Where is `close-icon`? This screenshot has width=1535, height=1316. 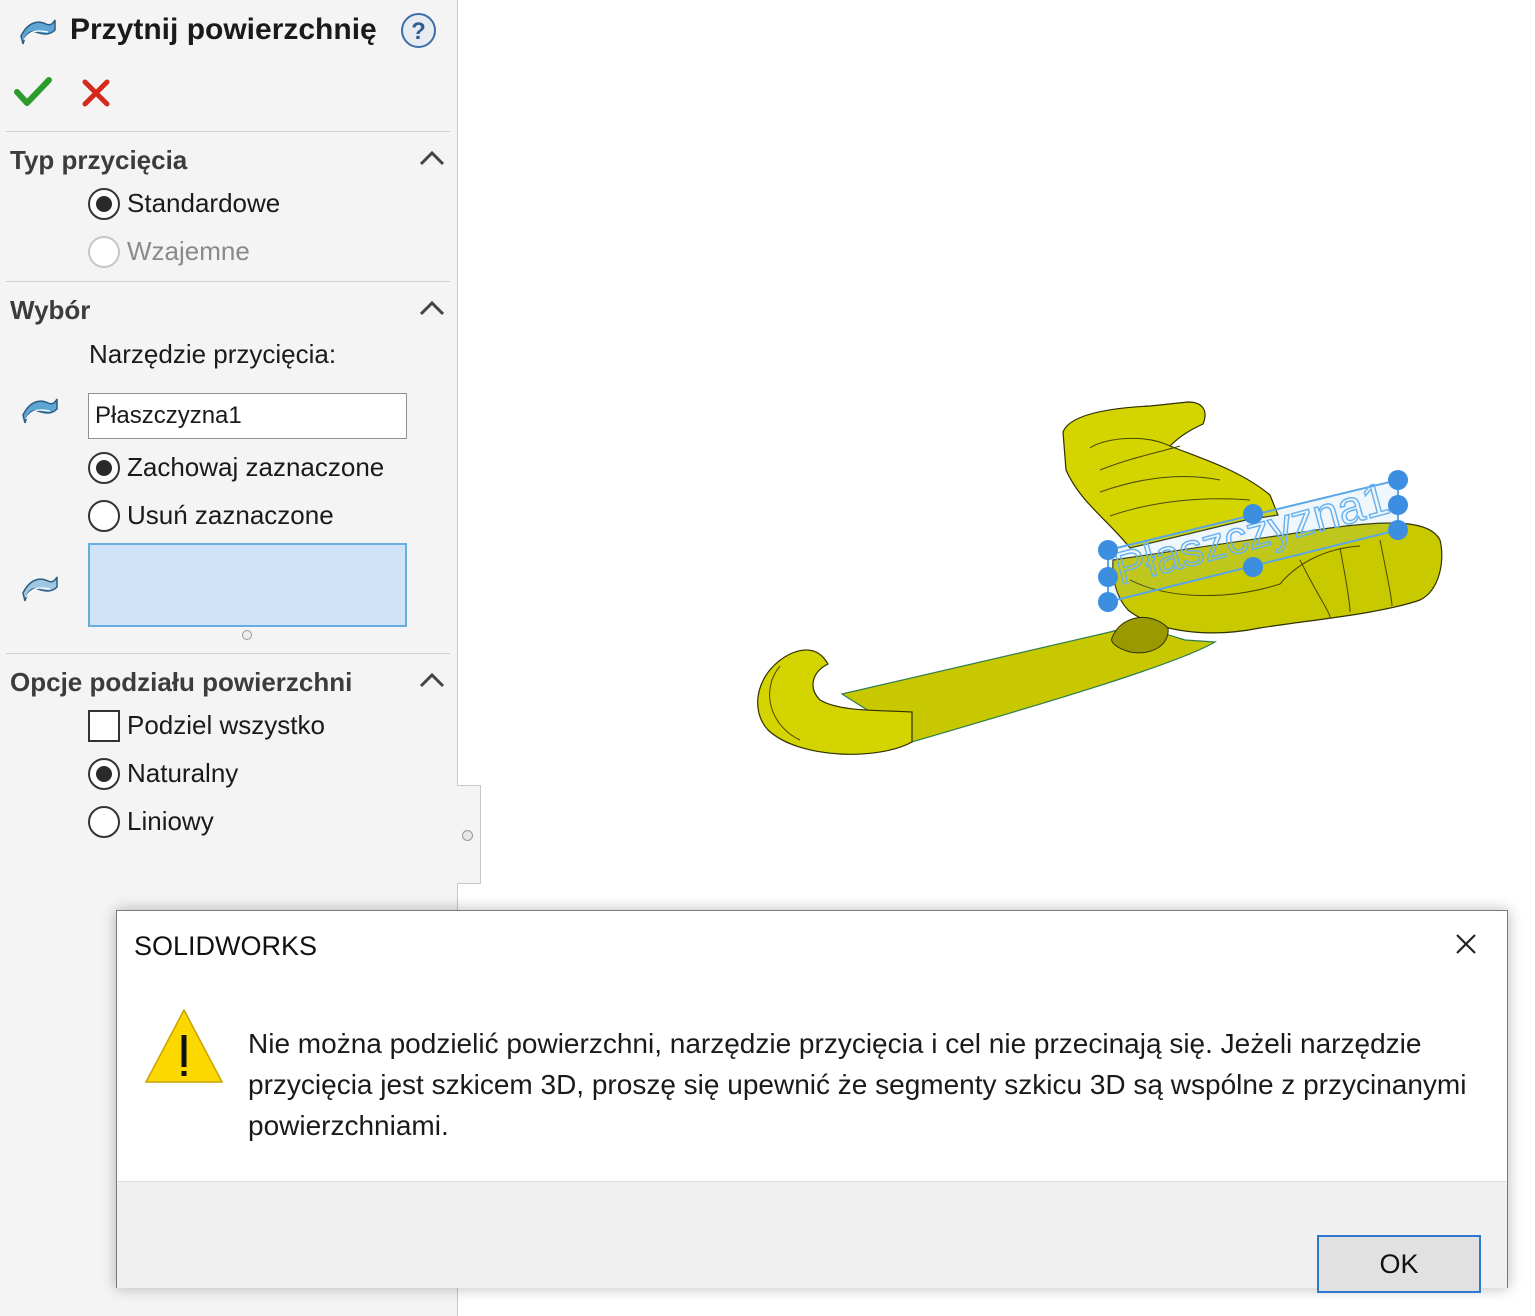 close-icon is located at coordinates (1466, 944).